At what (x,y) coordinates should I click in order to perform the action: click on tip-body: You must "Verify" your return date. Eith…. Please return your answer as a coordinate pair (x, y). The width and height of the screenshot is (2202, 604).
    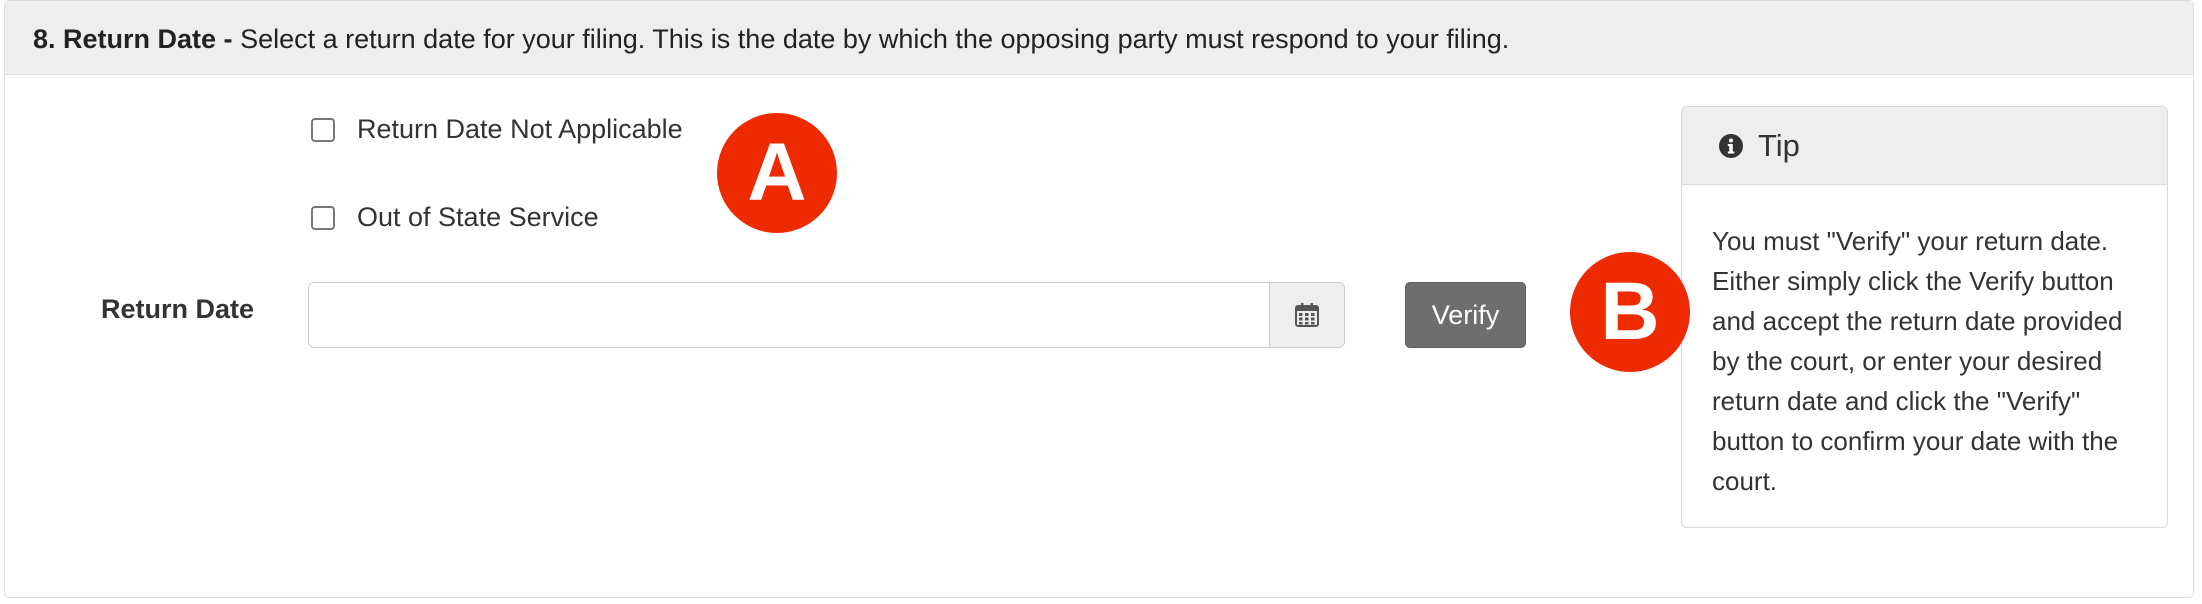
    Looking at the image, I should click on (1917, 361).